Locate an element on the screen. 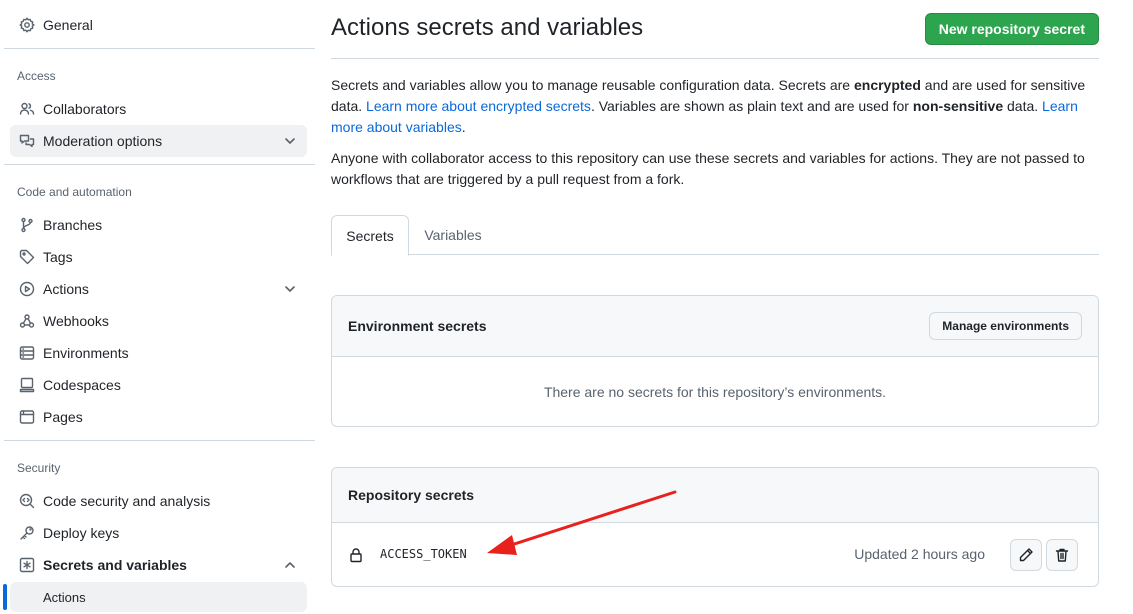 The image size is (1133, 614). section-heading-security: Security is located at coordinates (39, 468).